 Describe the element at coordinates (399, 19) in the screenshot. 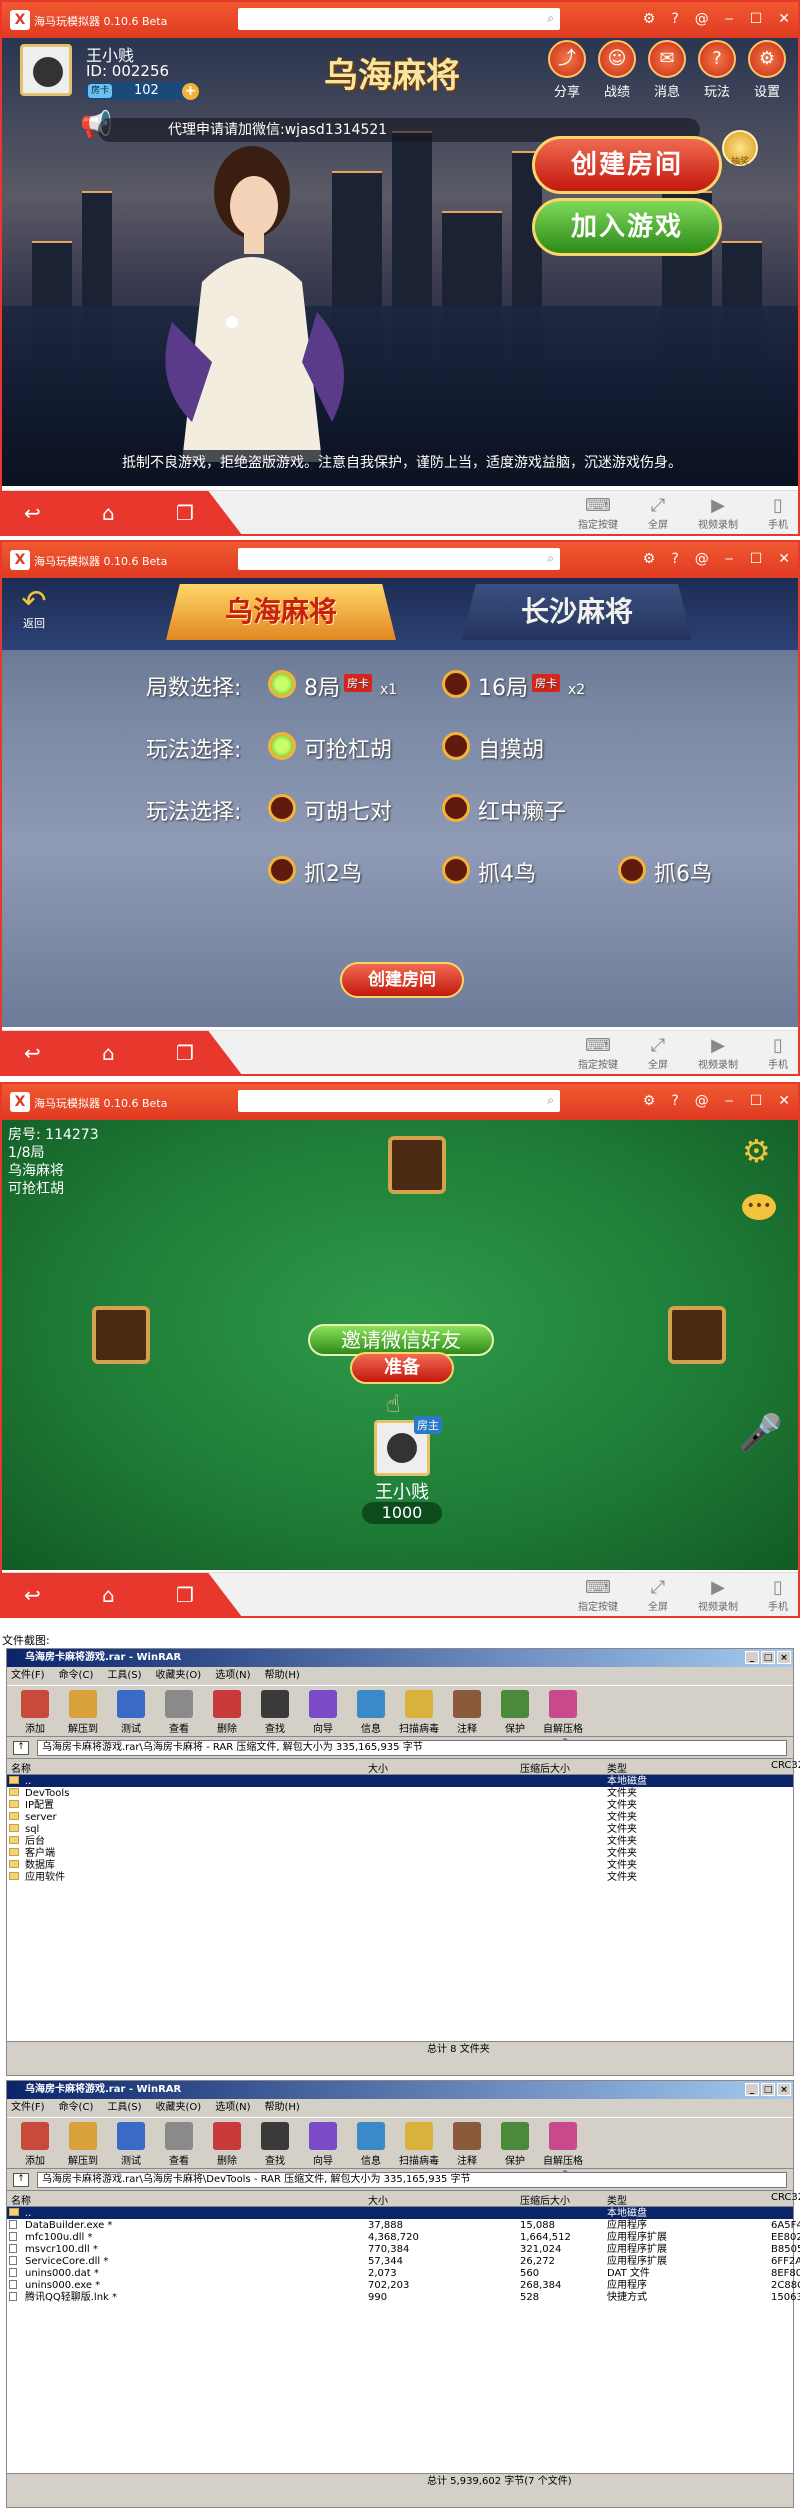

I see `emulator-search-input: ⌕` at that location.